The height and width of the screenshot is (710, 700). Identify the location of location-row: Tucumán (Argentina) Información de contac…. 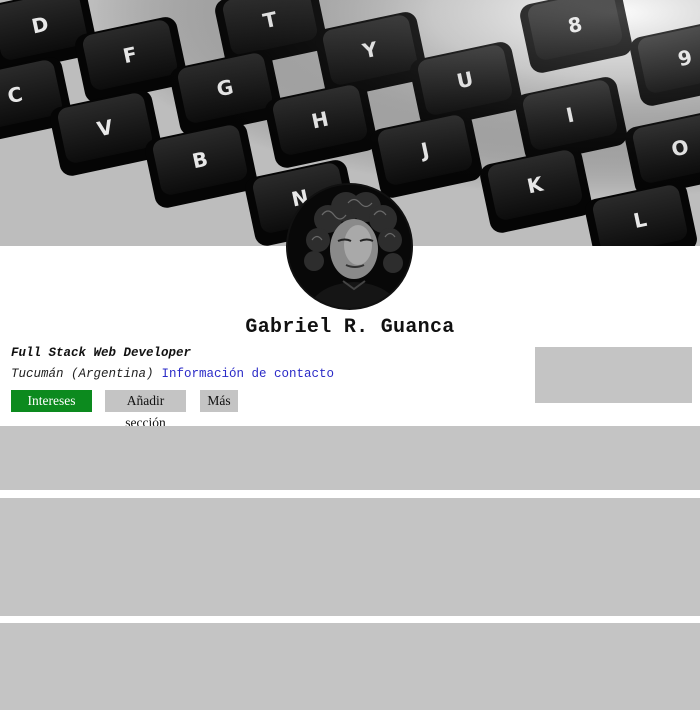
(172, 374).